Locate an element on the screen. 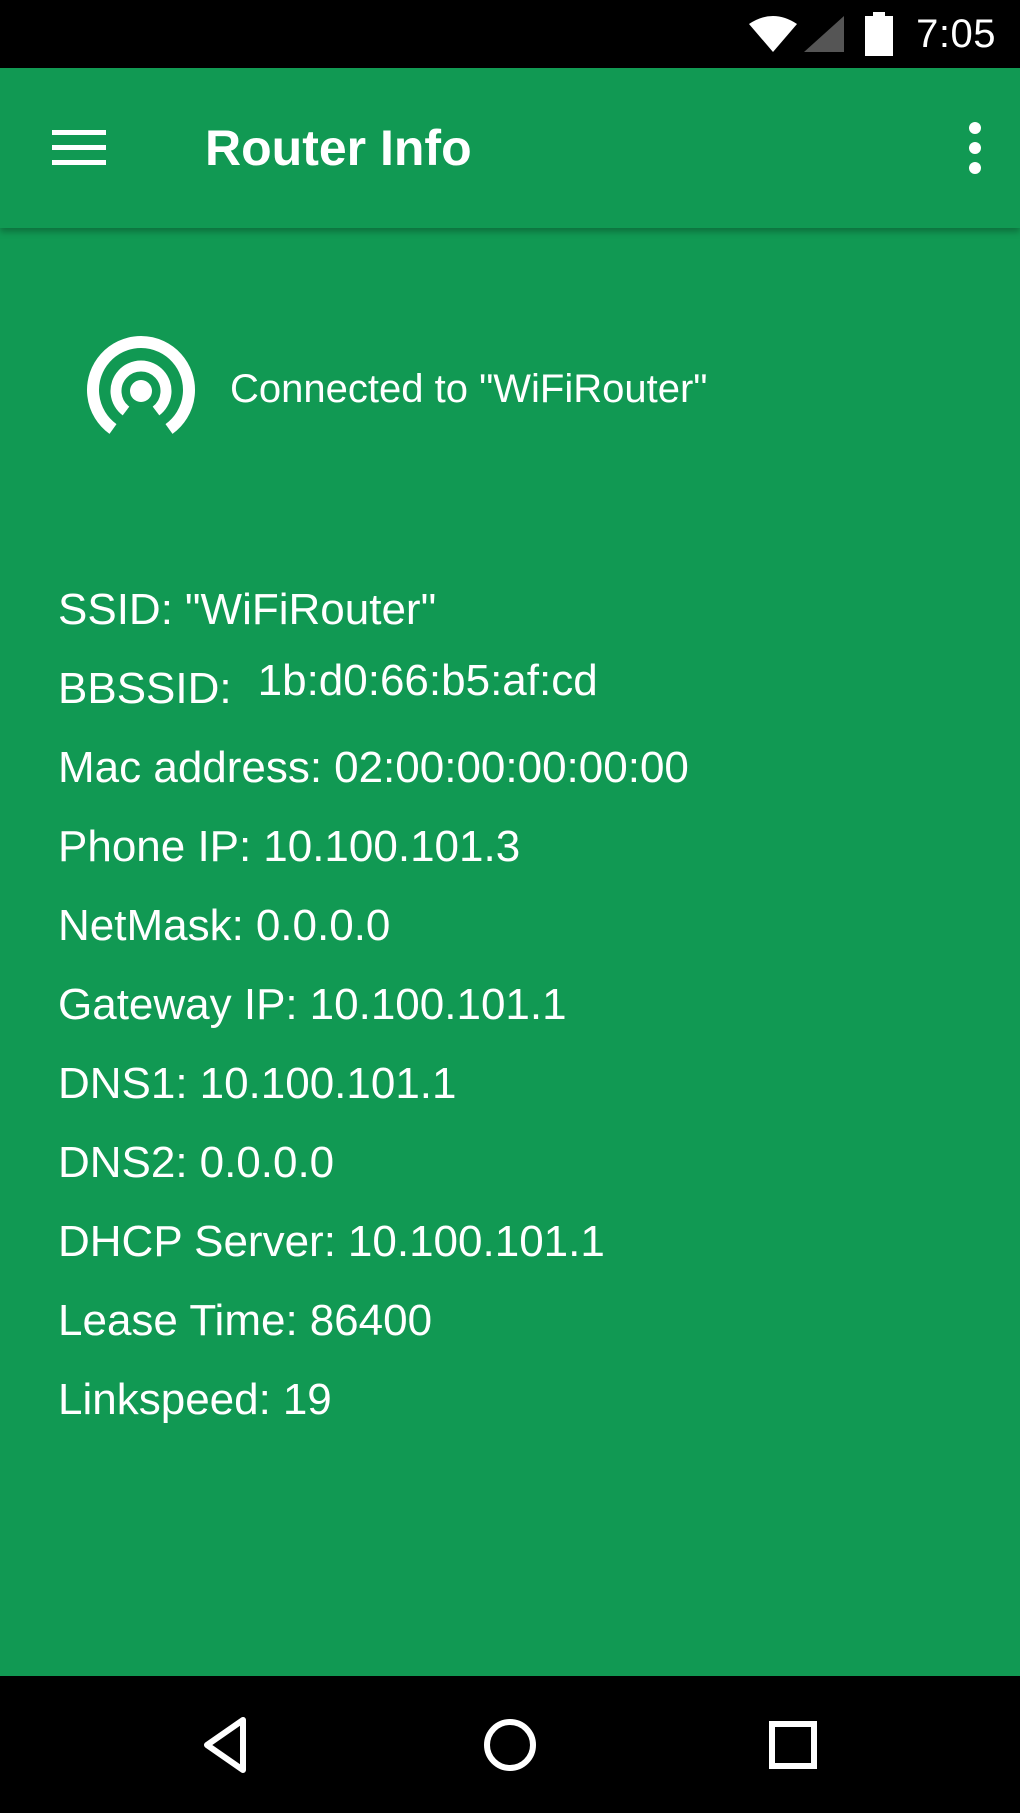 The height and width of the screenshot is (1813, 1020). info-value: 02:00:00:00:00:00 is located at coordinates (511, 767).